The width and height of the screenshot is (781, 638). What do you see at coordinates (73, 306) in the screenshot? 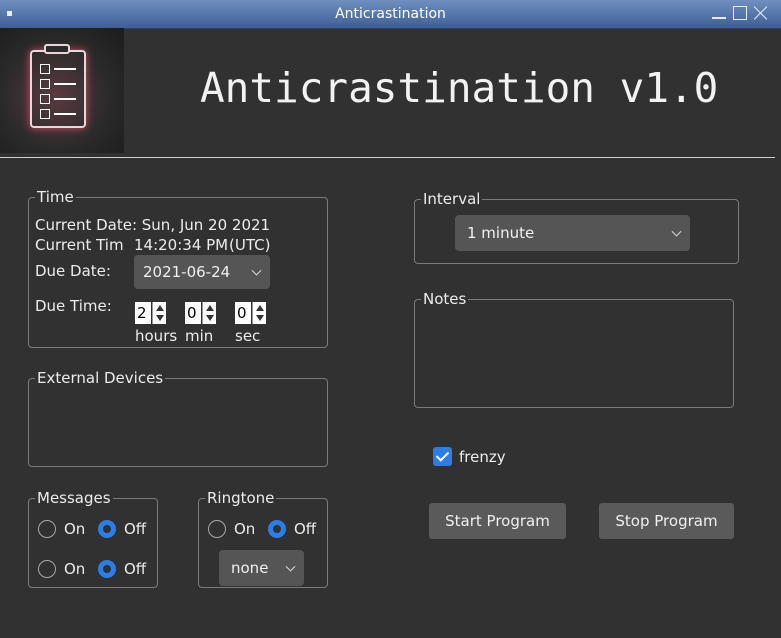
I see `due-time-label: Due Time:` at bounding box center [73, 306].